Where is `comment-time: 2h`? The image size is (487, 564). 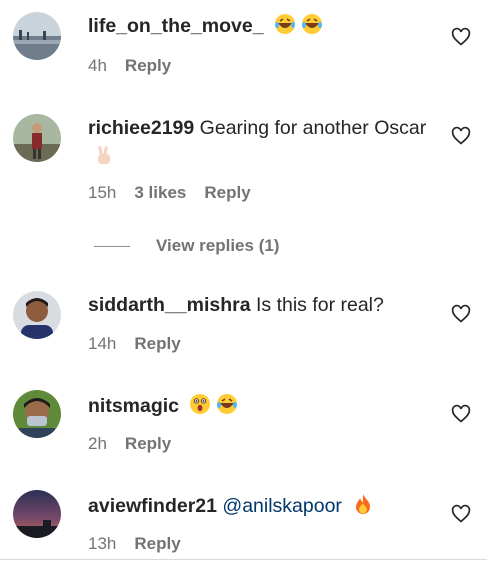 comment-time: 2h is located at coordinates (97, 444).